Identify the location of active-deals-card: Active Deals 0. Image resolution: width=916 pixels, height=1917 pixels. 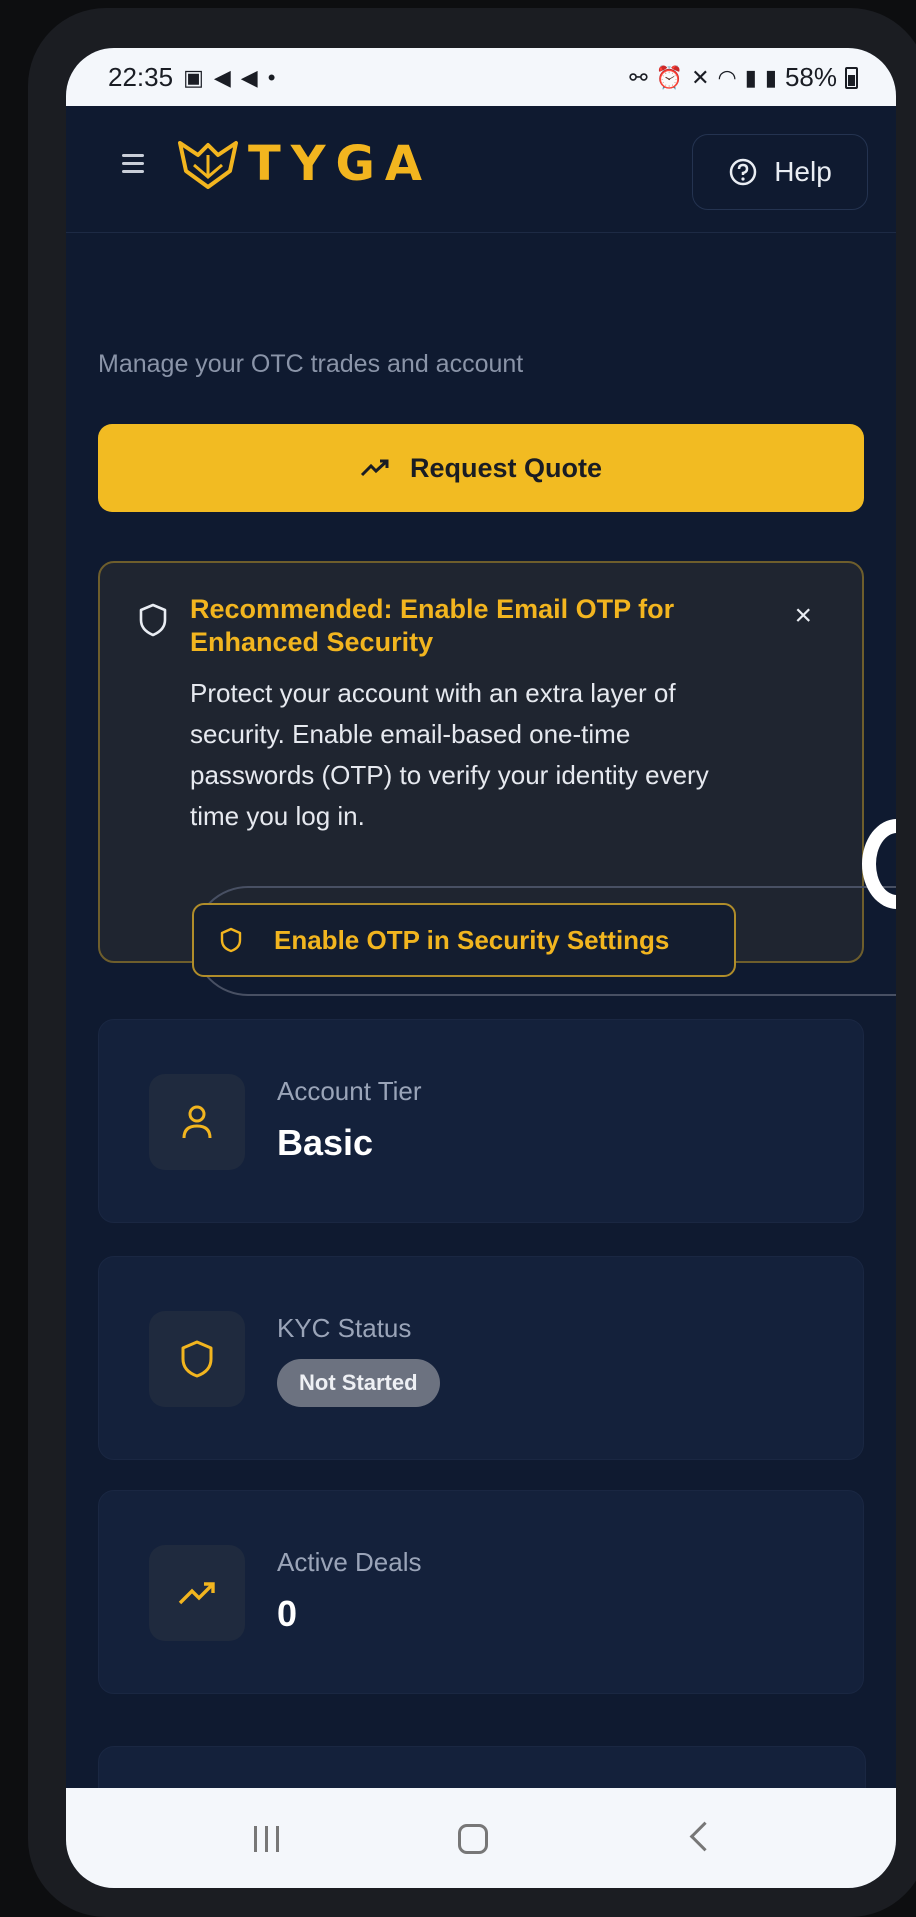
(481, 1592).